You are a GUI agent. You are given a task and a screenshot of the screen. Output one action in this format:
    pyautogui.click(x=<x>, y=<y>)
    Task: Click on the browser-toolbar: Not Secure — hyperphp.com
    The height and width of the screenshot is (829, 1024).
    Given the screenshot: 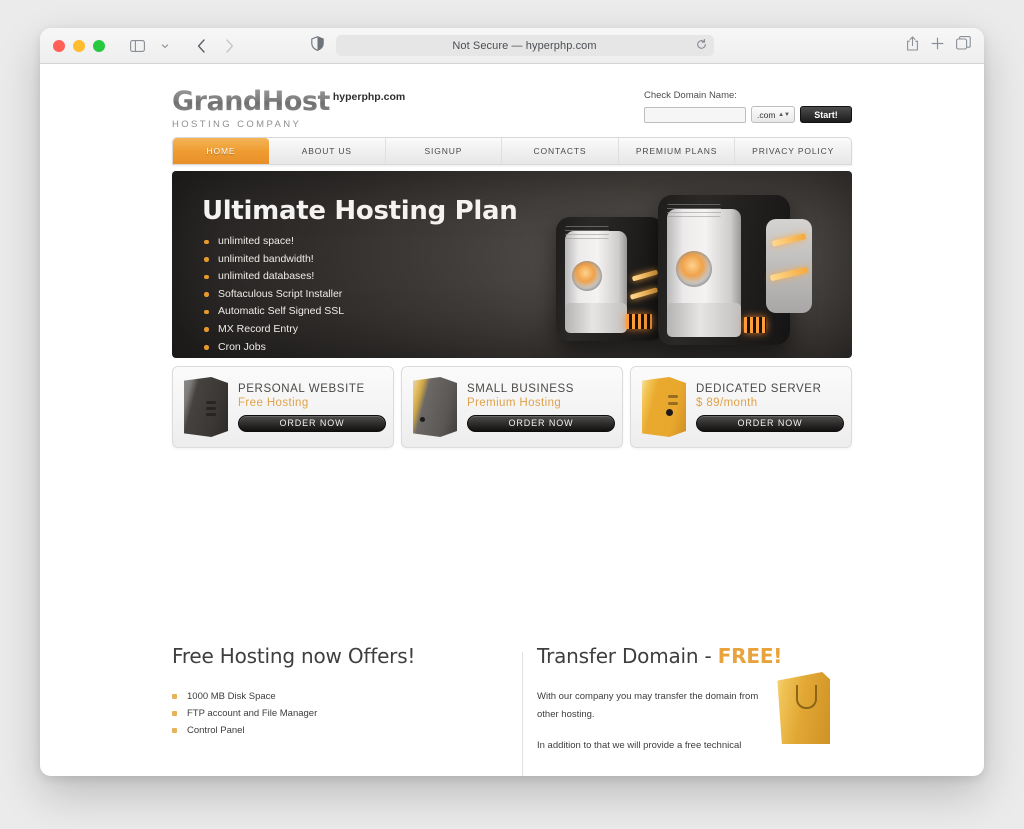 What is the action you would take?
    pyautogui.click(x=512, y=46)
    